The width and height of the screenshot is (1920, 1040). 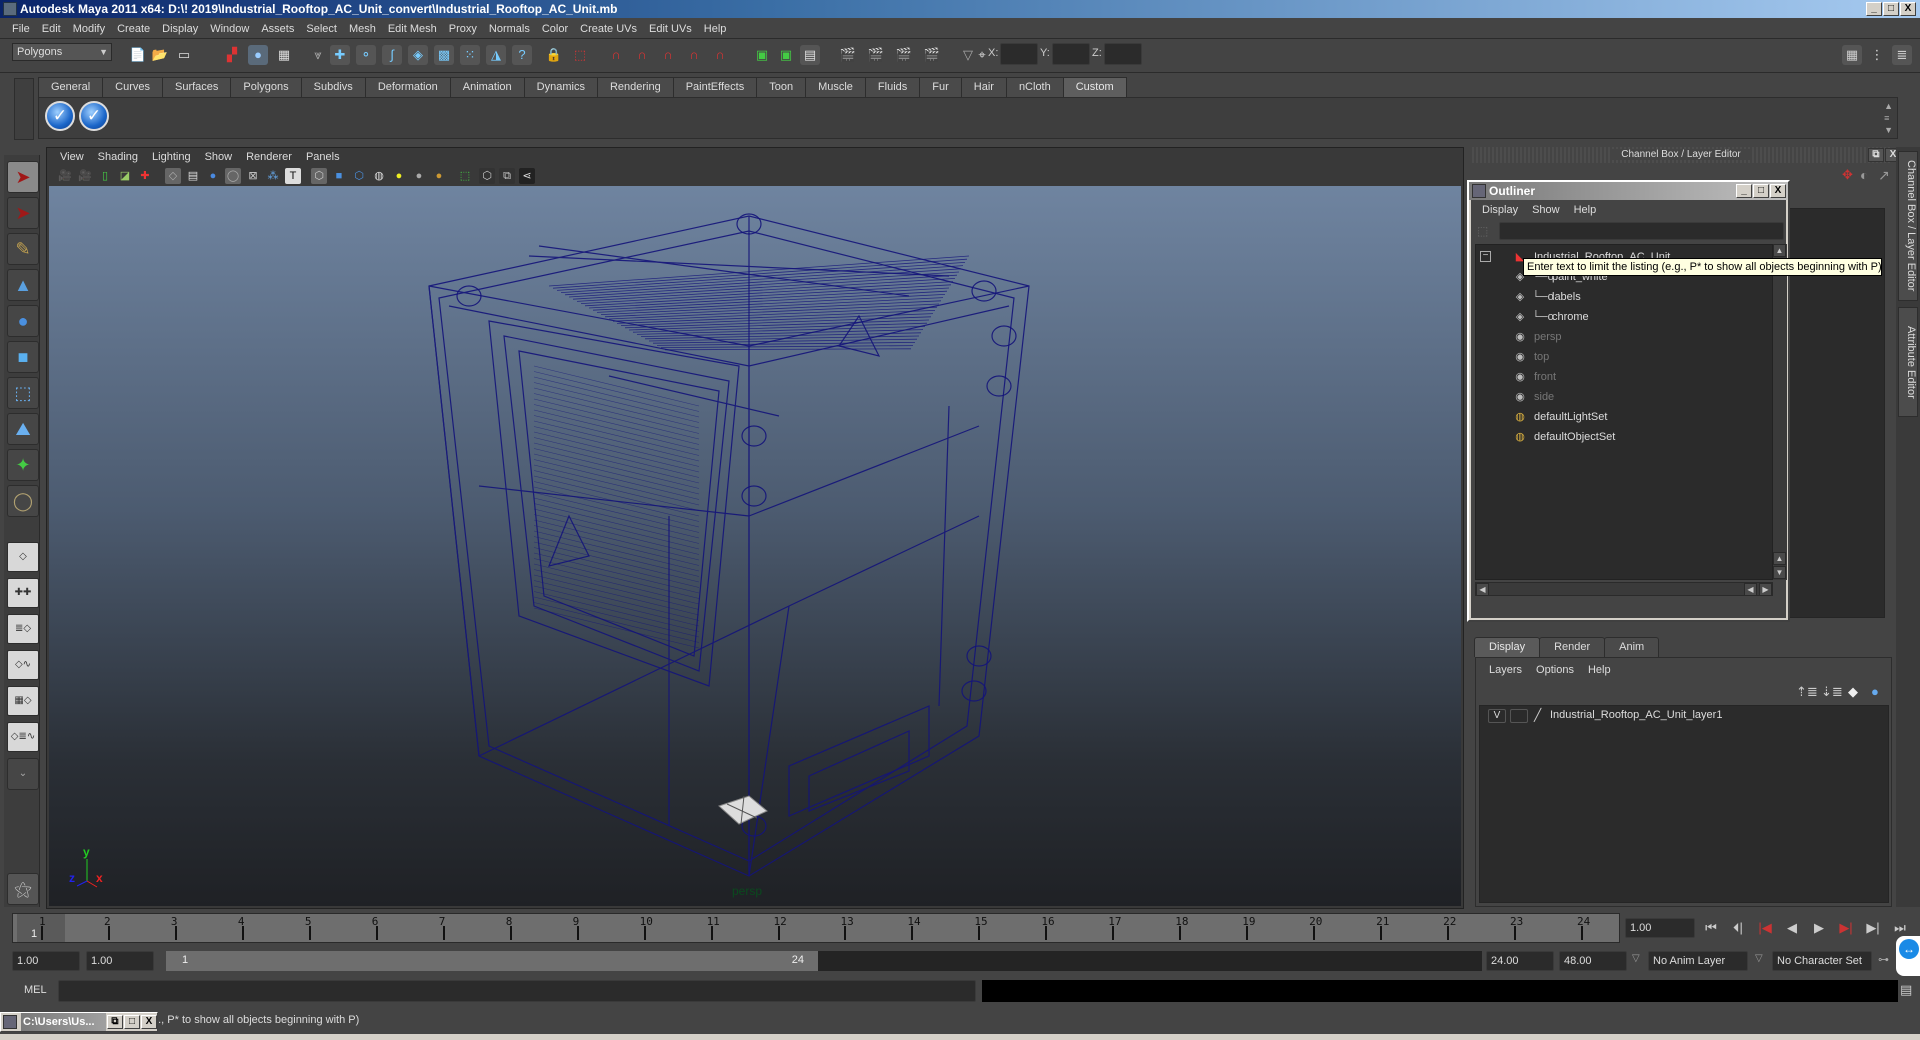 I want to click on shadows-icon: ●, so click(x=419, y=176).